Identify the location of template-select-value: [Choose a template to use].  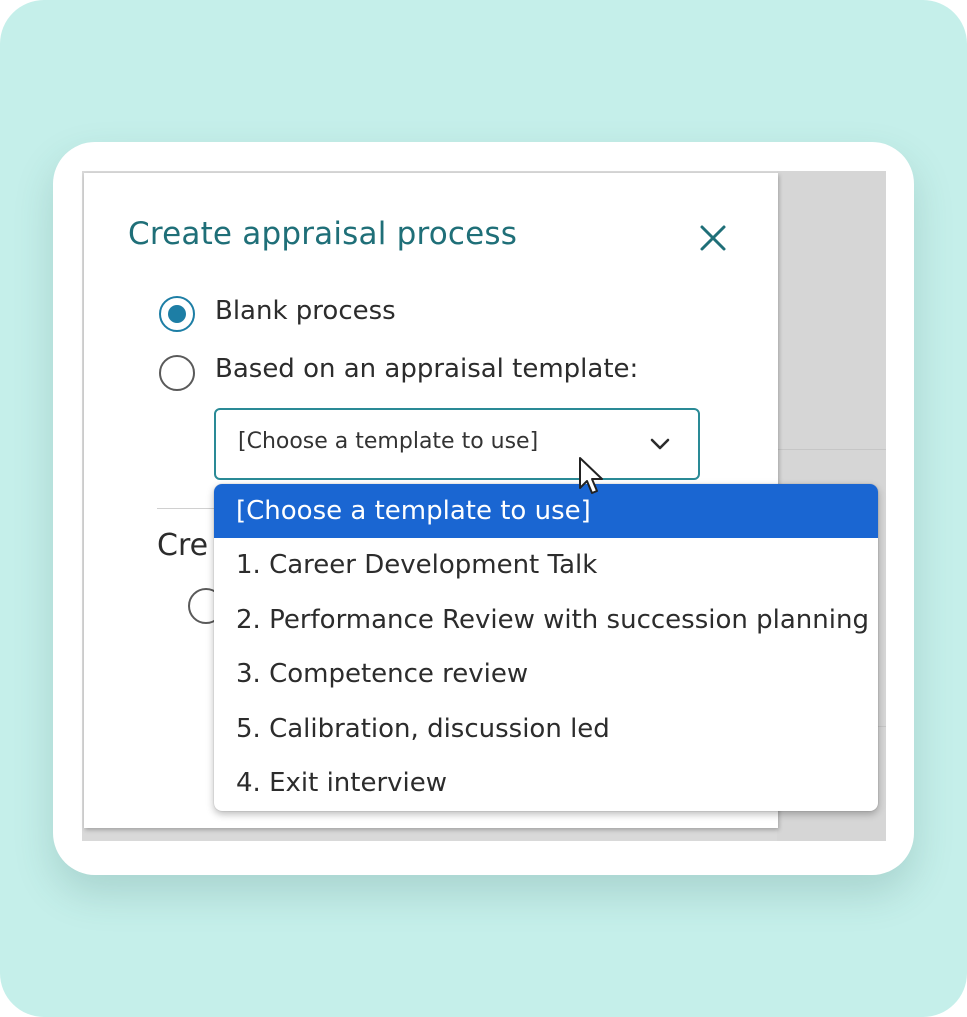
(388, 441).